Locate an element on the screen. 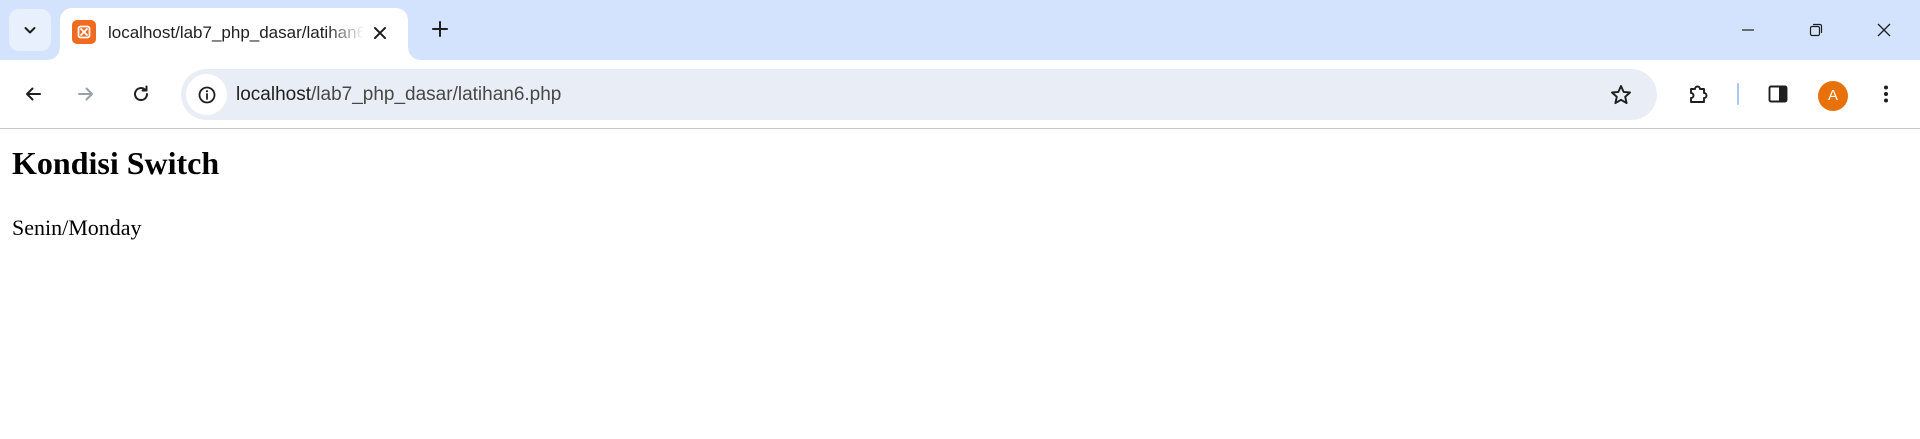 This screenshot has height=439, width=1920. reload-icon is located at coordinates (141, 94).